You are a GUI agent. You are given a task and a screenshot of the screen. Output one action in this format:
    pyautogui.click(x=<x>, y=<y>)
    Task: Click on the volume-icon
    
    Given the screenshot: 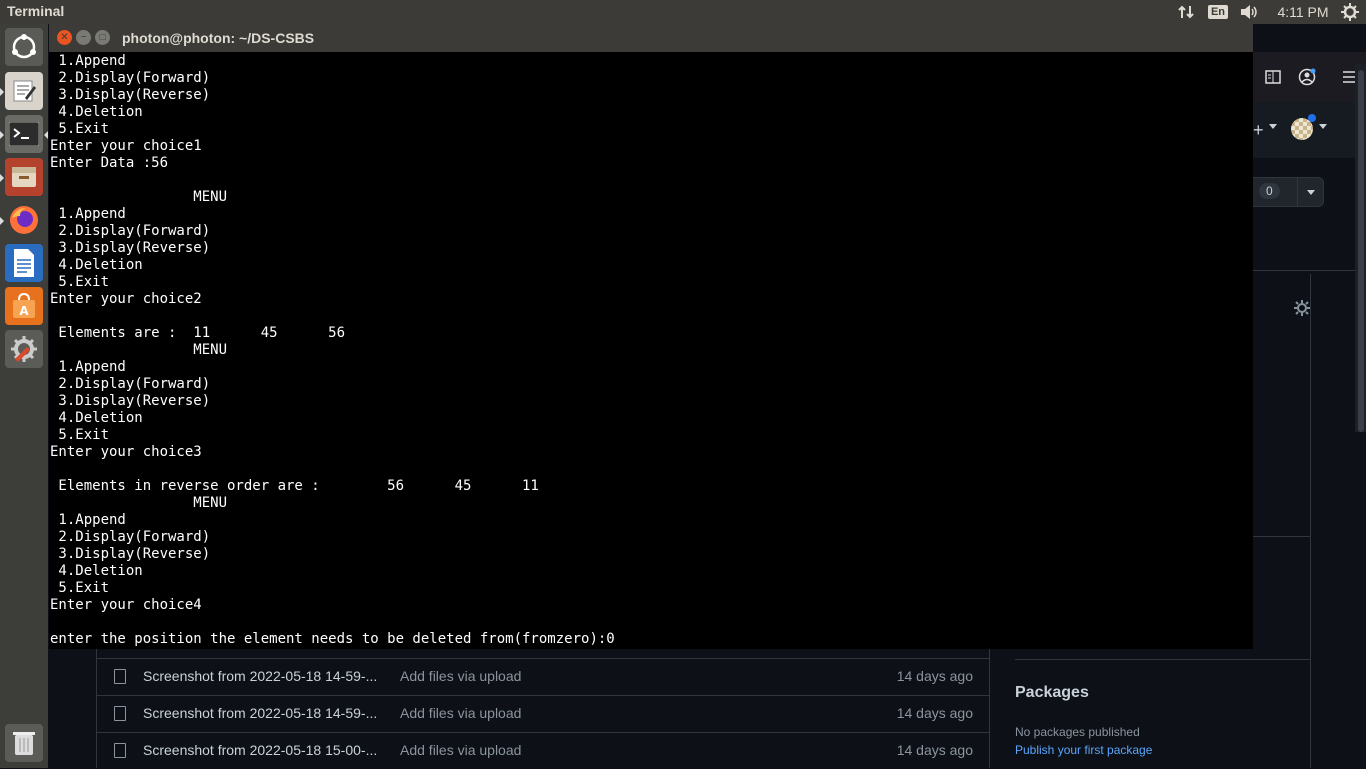 What is the action you would take?
    pyautogui.click(x=1249, y=12)
    